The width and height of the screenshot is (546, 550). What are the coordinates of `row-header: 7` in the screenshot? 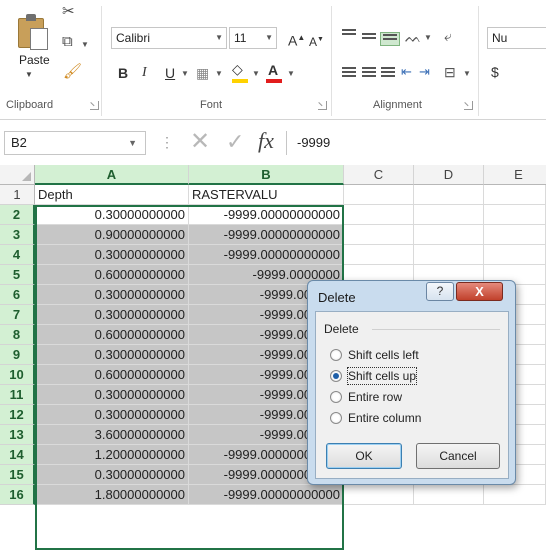 It's located at (17, 315).